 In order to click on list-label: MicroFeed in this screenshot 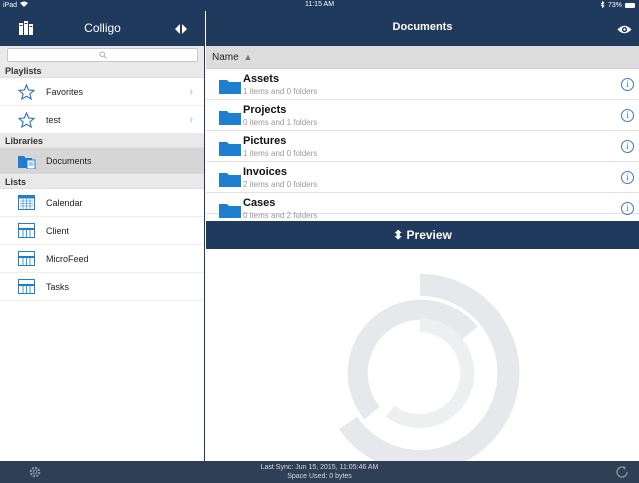, I will do `click(67, 258)`.